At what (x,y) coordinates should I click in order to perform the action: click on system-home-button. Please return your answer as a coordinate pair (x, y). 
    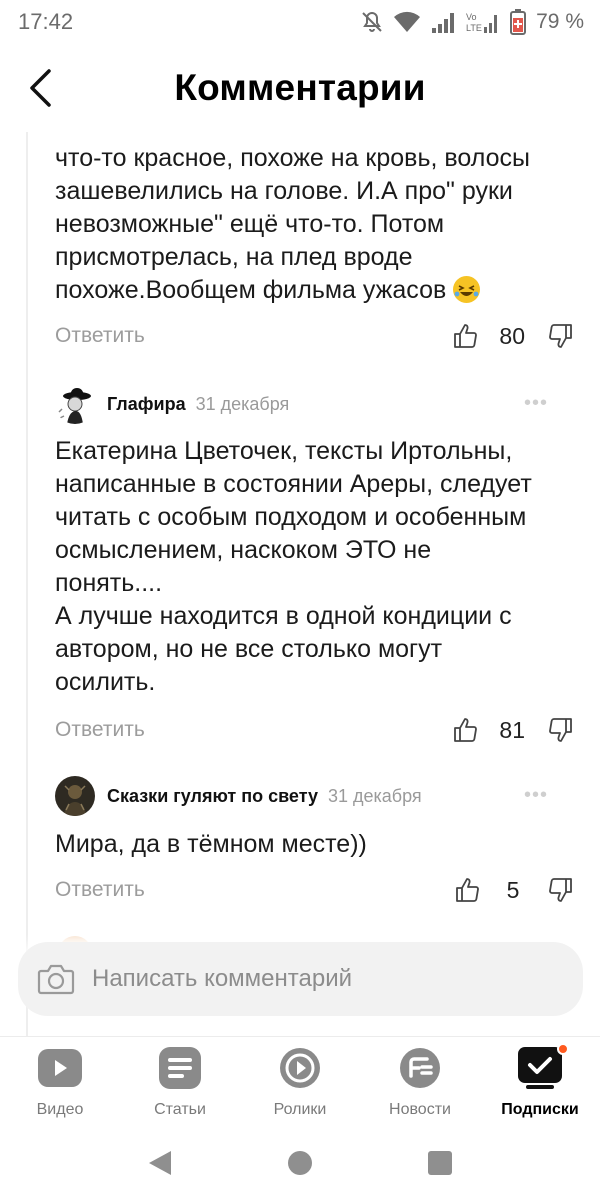
    Looking at the image, I should click on (300, 1163).